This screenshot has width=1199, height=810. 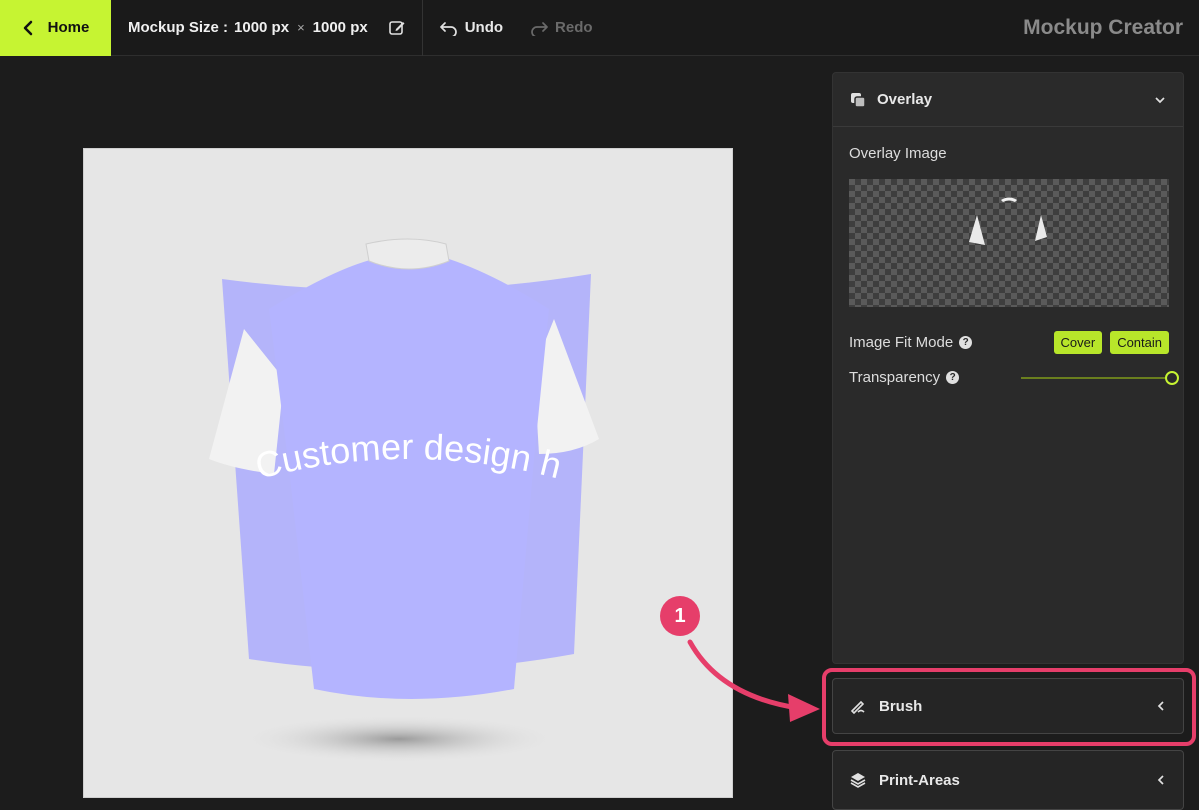 What do you see at coordinates (1008, 221) in the screenshot?
I see `collar-shapes` at bounding box center [1008, 221].